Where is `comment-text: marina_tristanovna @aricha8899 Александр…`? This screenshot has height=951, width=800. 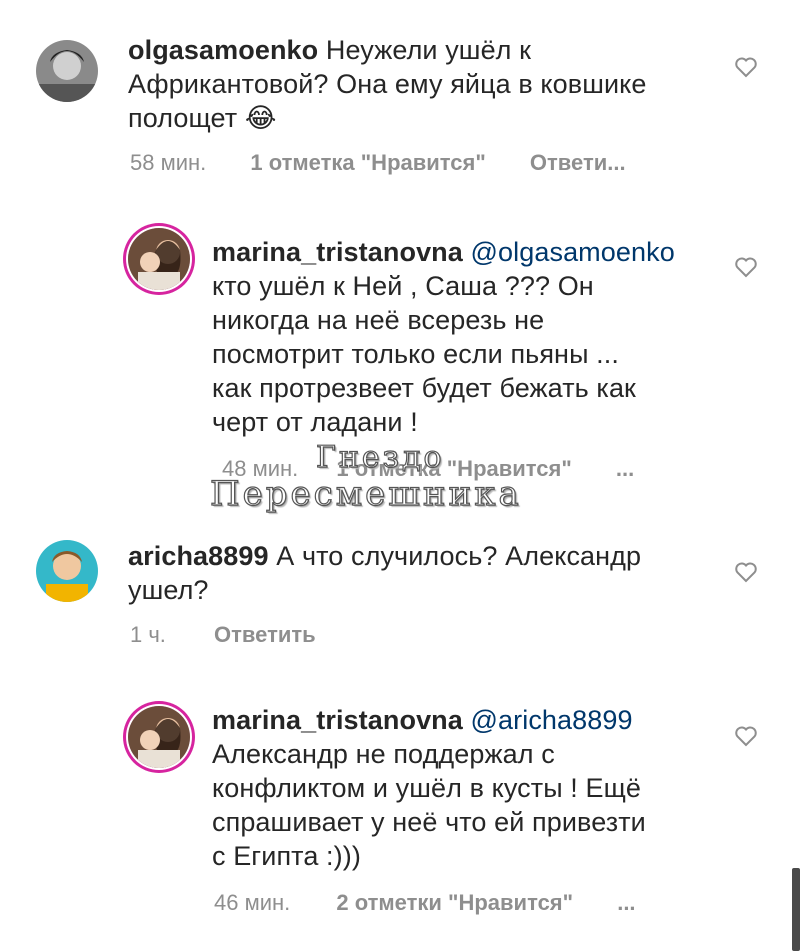
comment-text: marina_tristanovna @aricha8899 Александр… is located at coordinates (429, 788).